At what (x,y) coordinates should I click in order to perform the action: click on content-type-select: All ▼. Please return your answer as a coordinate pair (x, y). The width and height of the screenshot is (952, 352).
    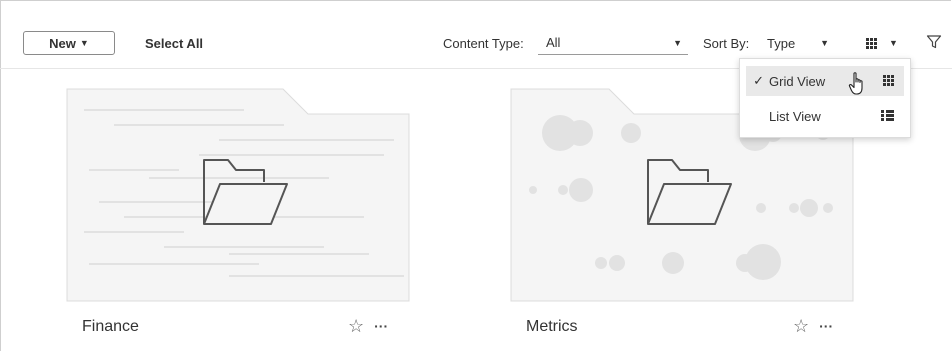
    Looking at the image, I should click on (613, 43).